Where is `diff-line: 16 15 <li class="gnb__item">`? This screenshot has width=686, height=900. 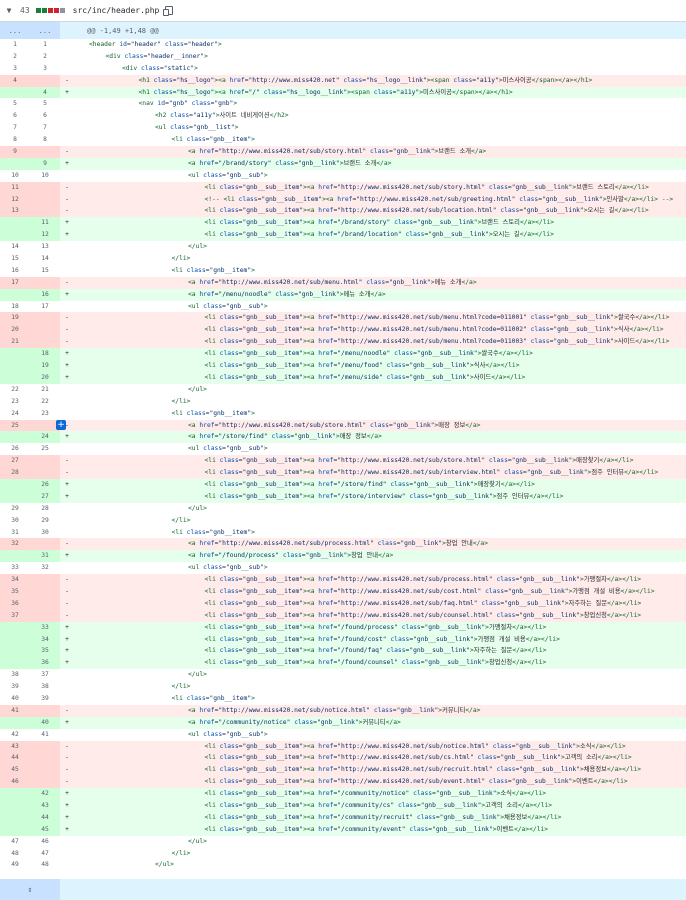 diff-line: 16 15 <li class="gnb__item"> is located at coordinates (343, 271).